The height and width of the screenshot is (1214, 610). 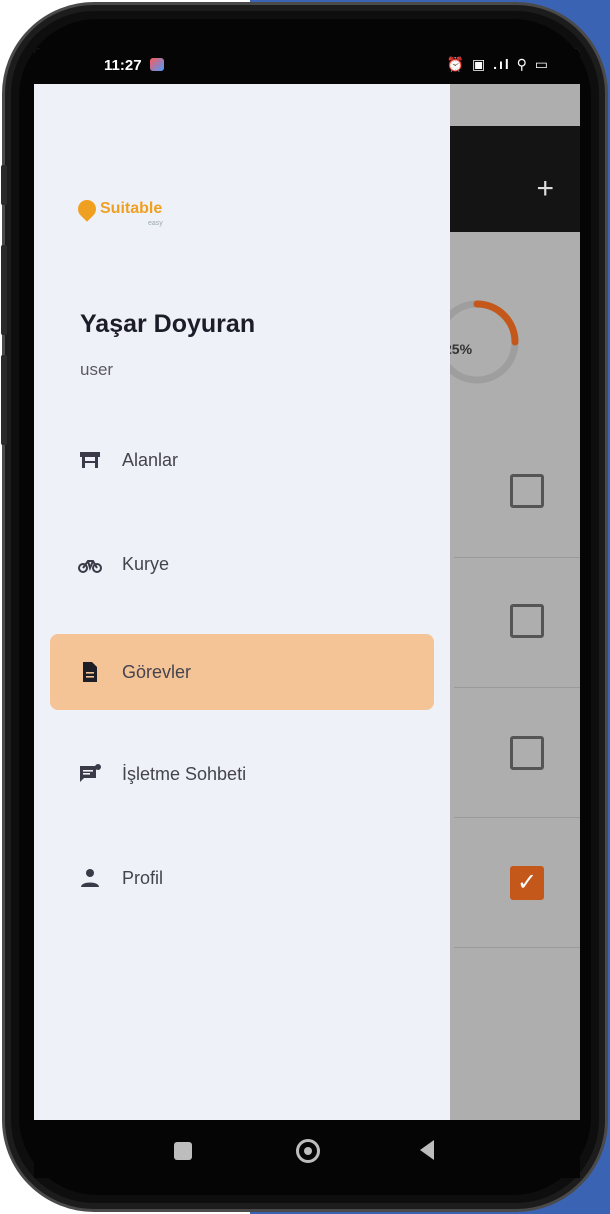 What do you see at coordinates (498, 64) in the screenshot?
I see `status-icons: ⏰ ▣ .ıl ⚲ ▭` at bounding box center [498, 64].